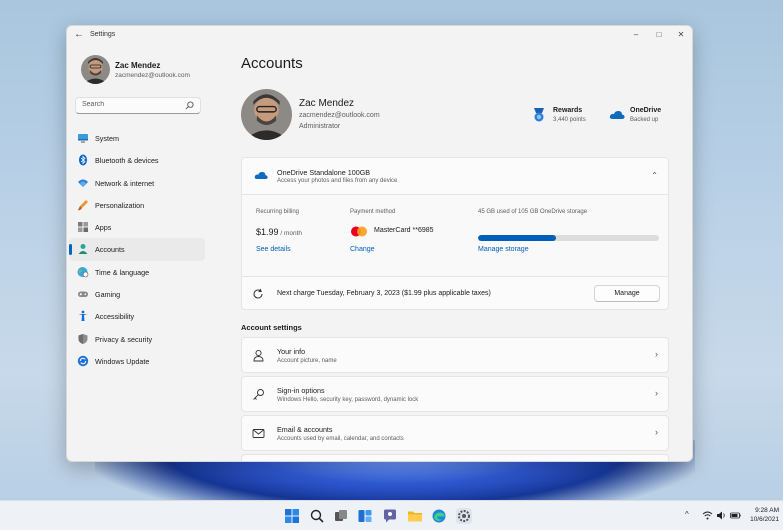 The width and height of the screenshot is (783, 530). Describe the element at coordinates (83, 205) in the screenshot. I see `brush-icon` at that location.